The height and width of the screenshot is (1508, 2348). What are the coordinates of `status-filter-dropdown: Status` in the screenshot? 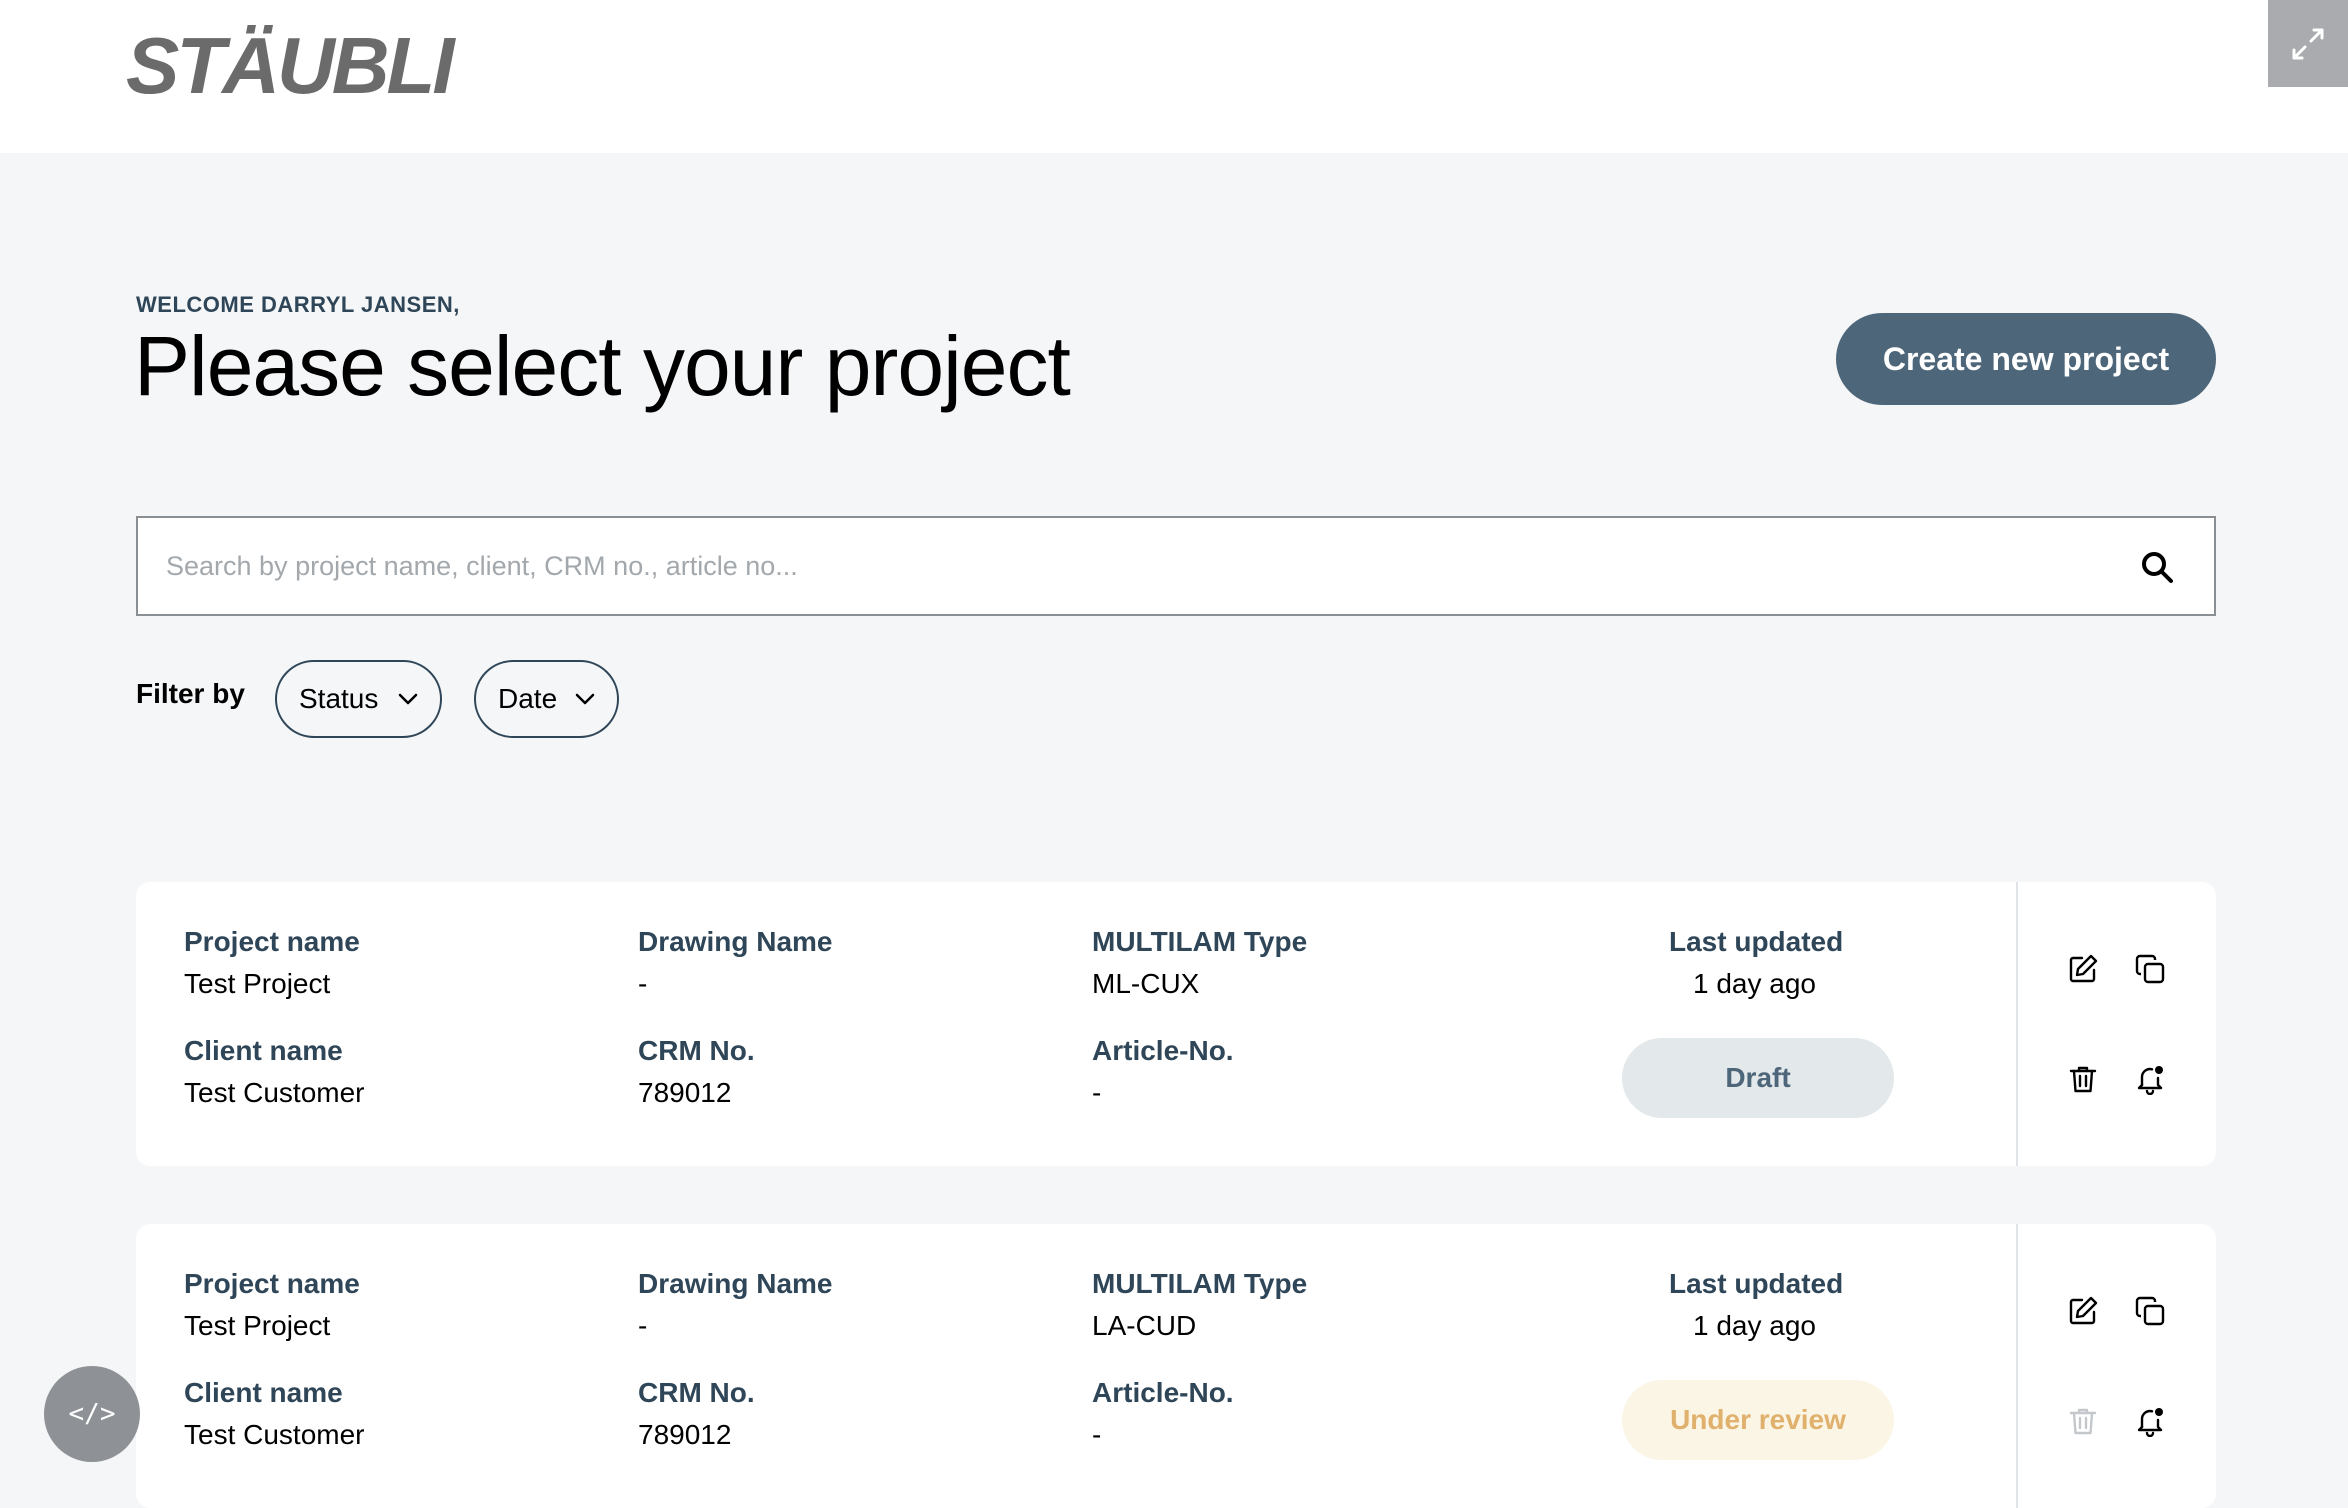 It's located at (358, 699).